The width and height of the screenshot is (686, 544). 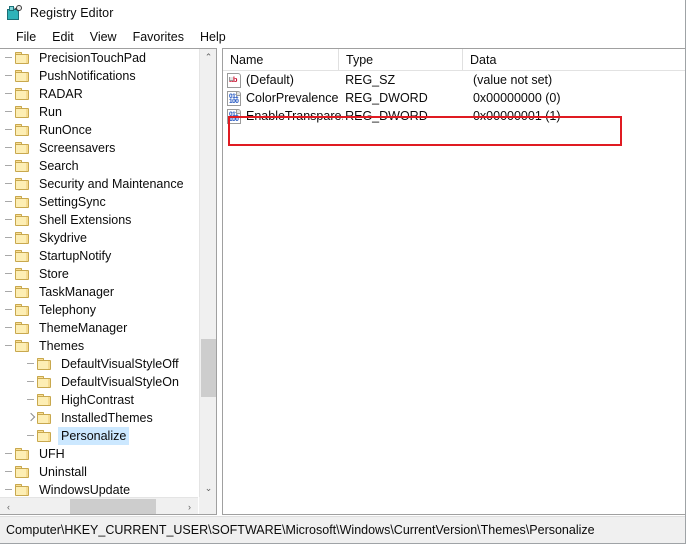 What do you see at coordinates (99, 454) in the screenshot?
I see `tree-item-ufh: UFH` at bounding box center [99, 454].